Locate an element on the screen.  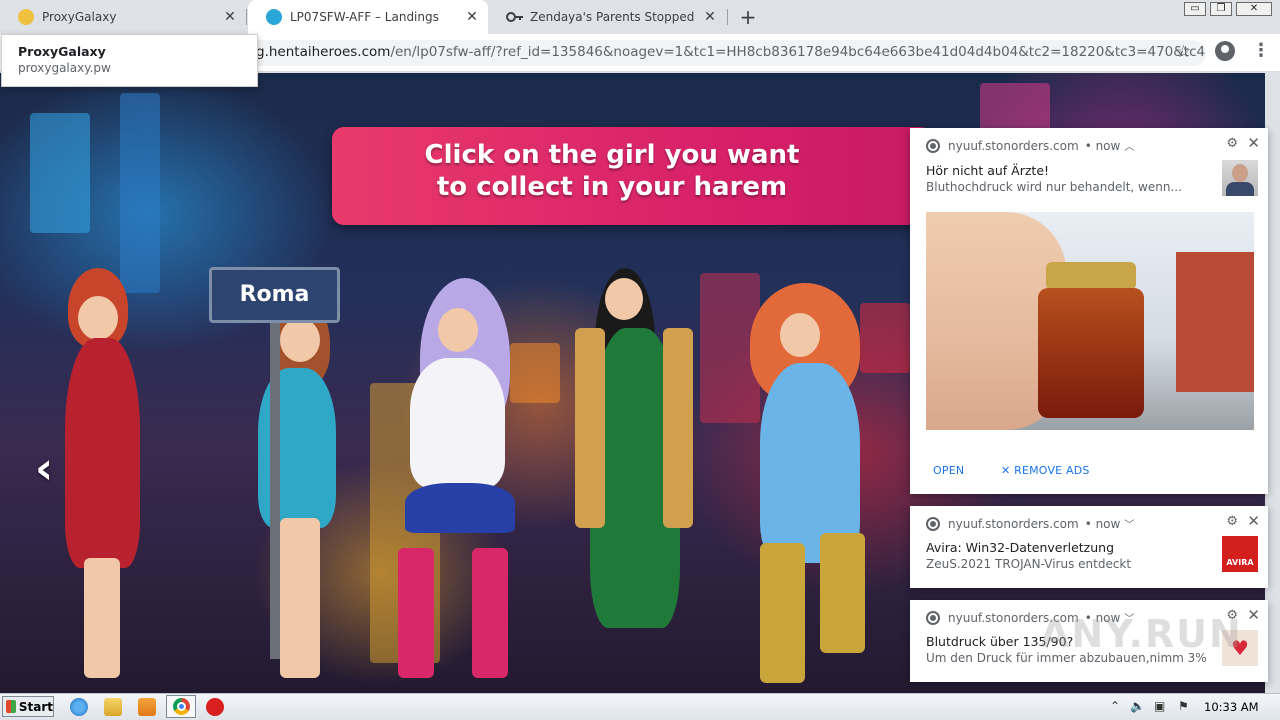
notification-title: Hör nicht auf Ärzte! is located at coordinates (988, 170).